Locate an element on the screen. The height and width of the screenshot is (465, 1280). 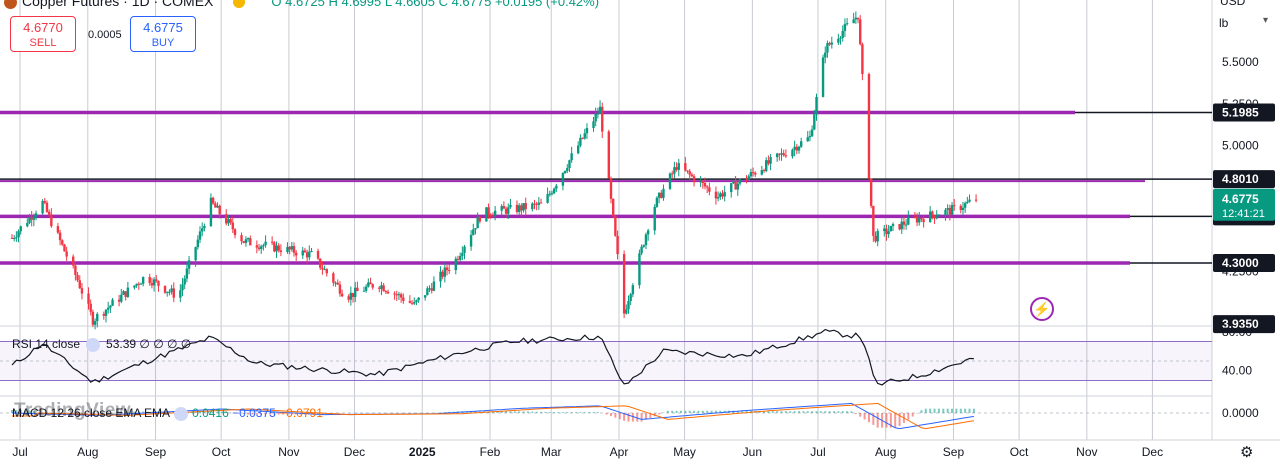
market-status-icon is located at coordinates (239, 4).